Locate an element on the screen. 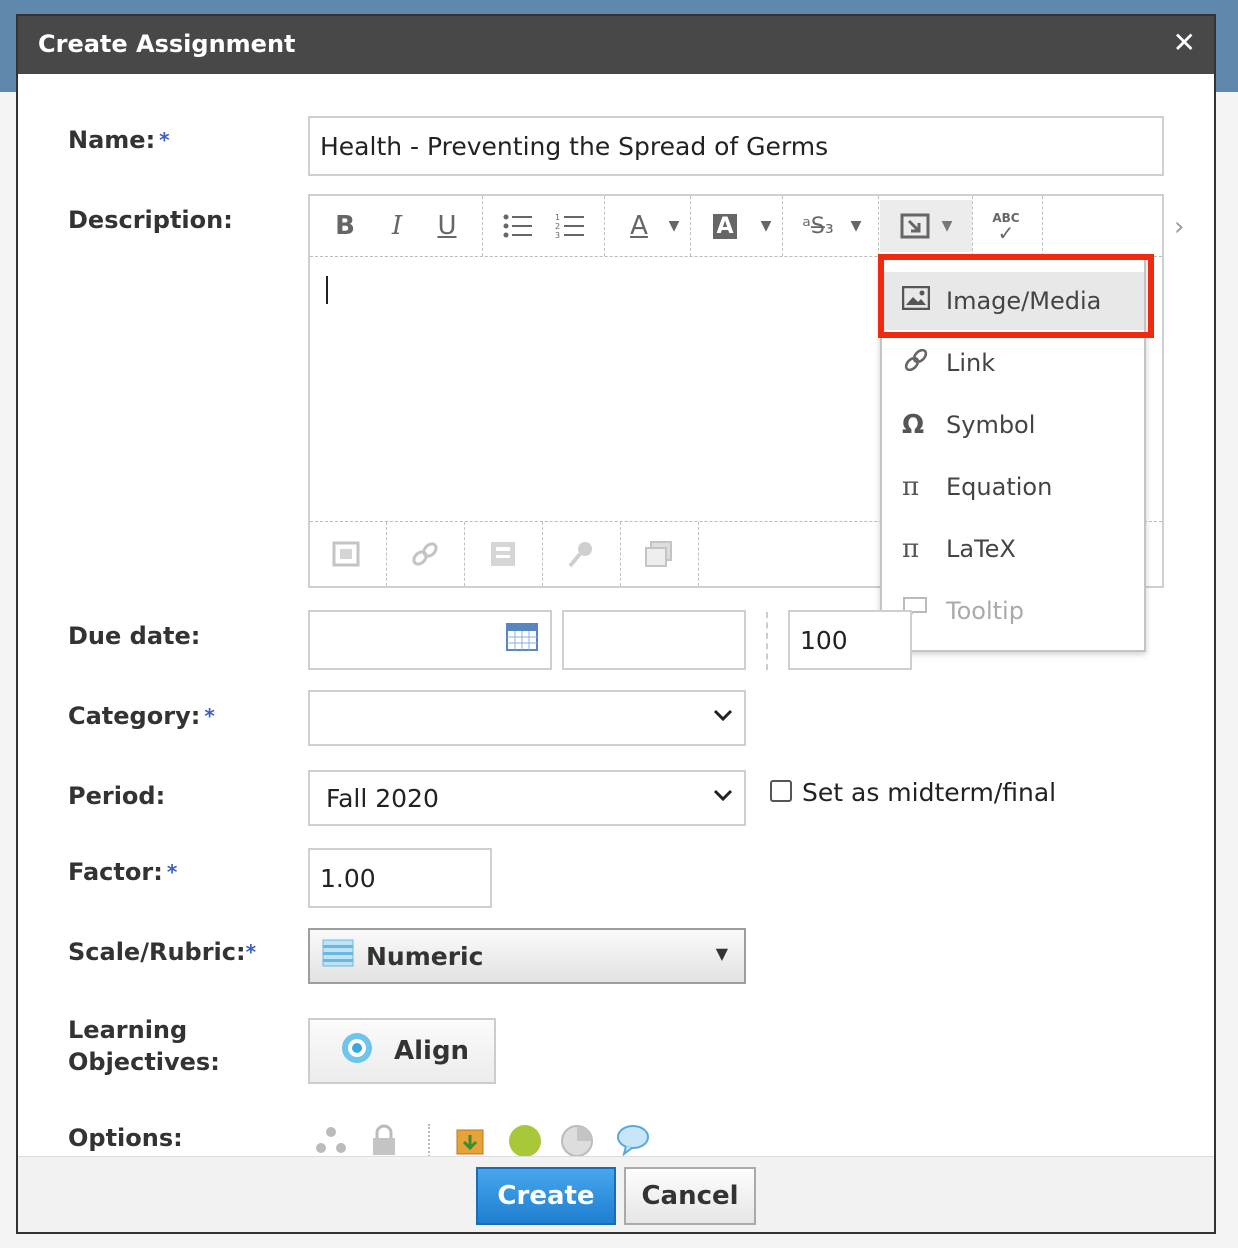  category-label: Category: * is located at coordinates (141, 716).